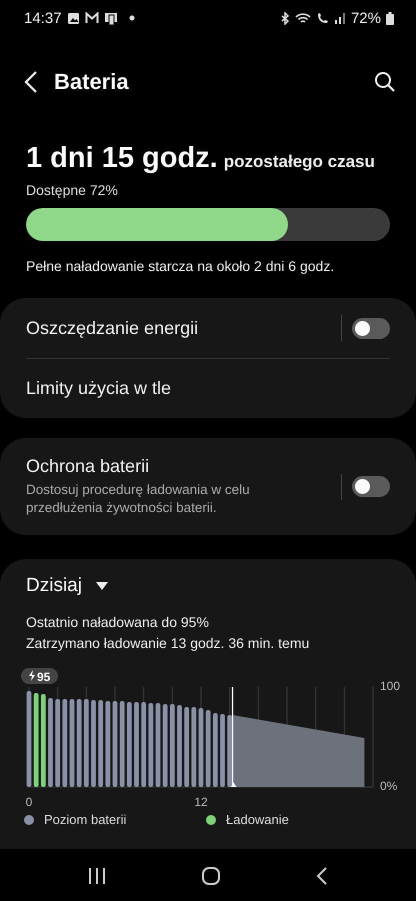  What do you see at coordinates (113, 328) in the screenshot?
I see `setting-label: Oszczędzanie energii` at bounding box center [113, 328].